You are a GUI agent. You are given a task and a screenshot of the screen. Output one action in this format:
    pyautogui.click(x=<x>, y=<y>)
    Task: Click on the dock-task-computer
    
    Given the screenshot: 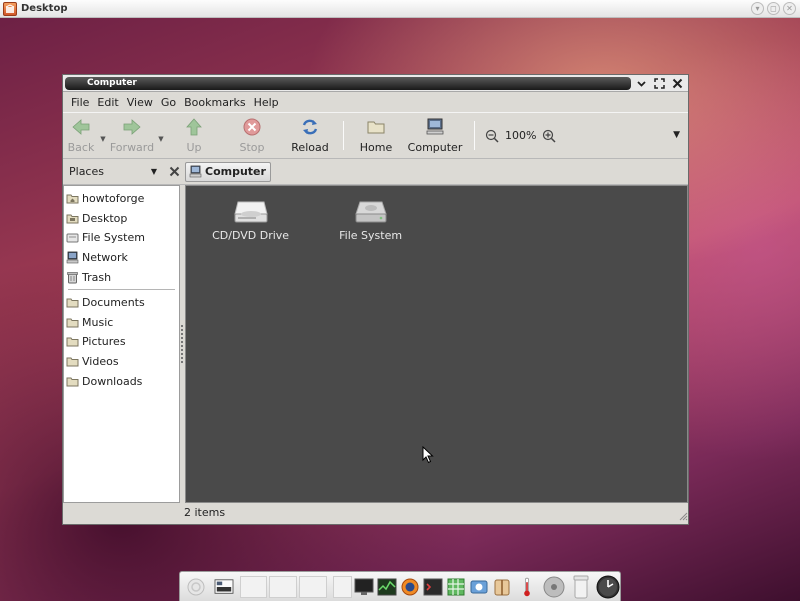 What is the action you would take?
    pyautogui.click(x=224, y=587)
    